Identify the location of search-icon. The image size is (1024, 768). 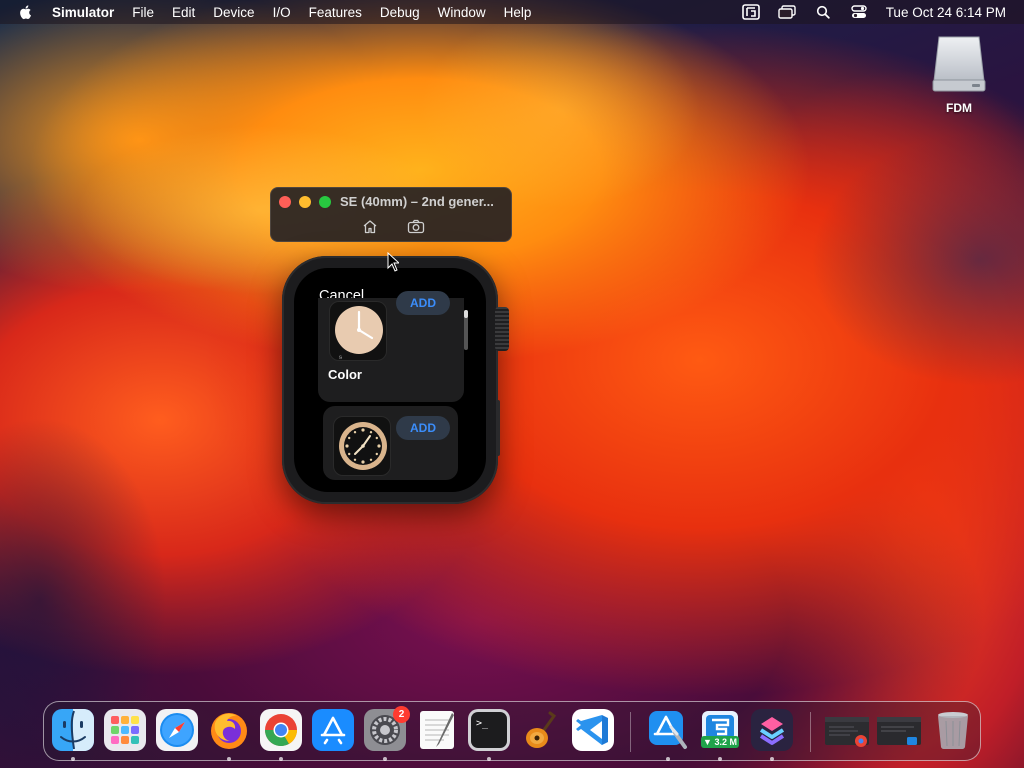
(823, 12).